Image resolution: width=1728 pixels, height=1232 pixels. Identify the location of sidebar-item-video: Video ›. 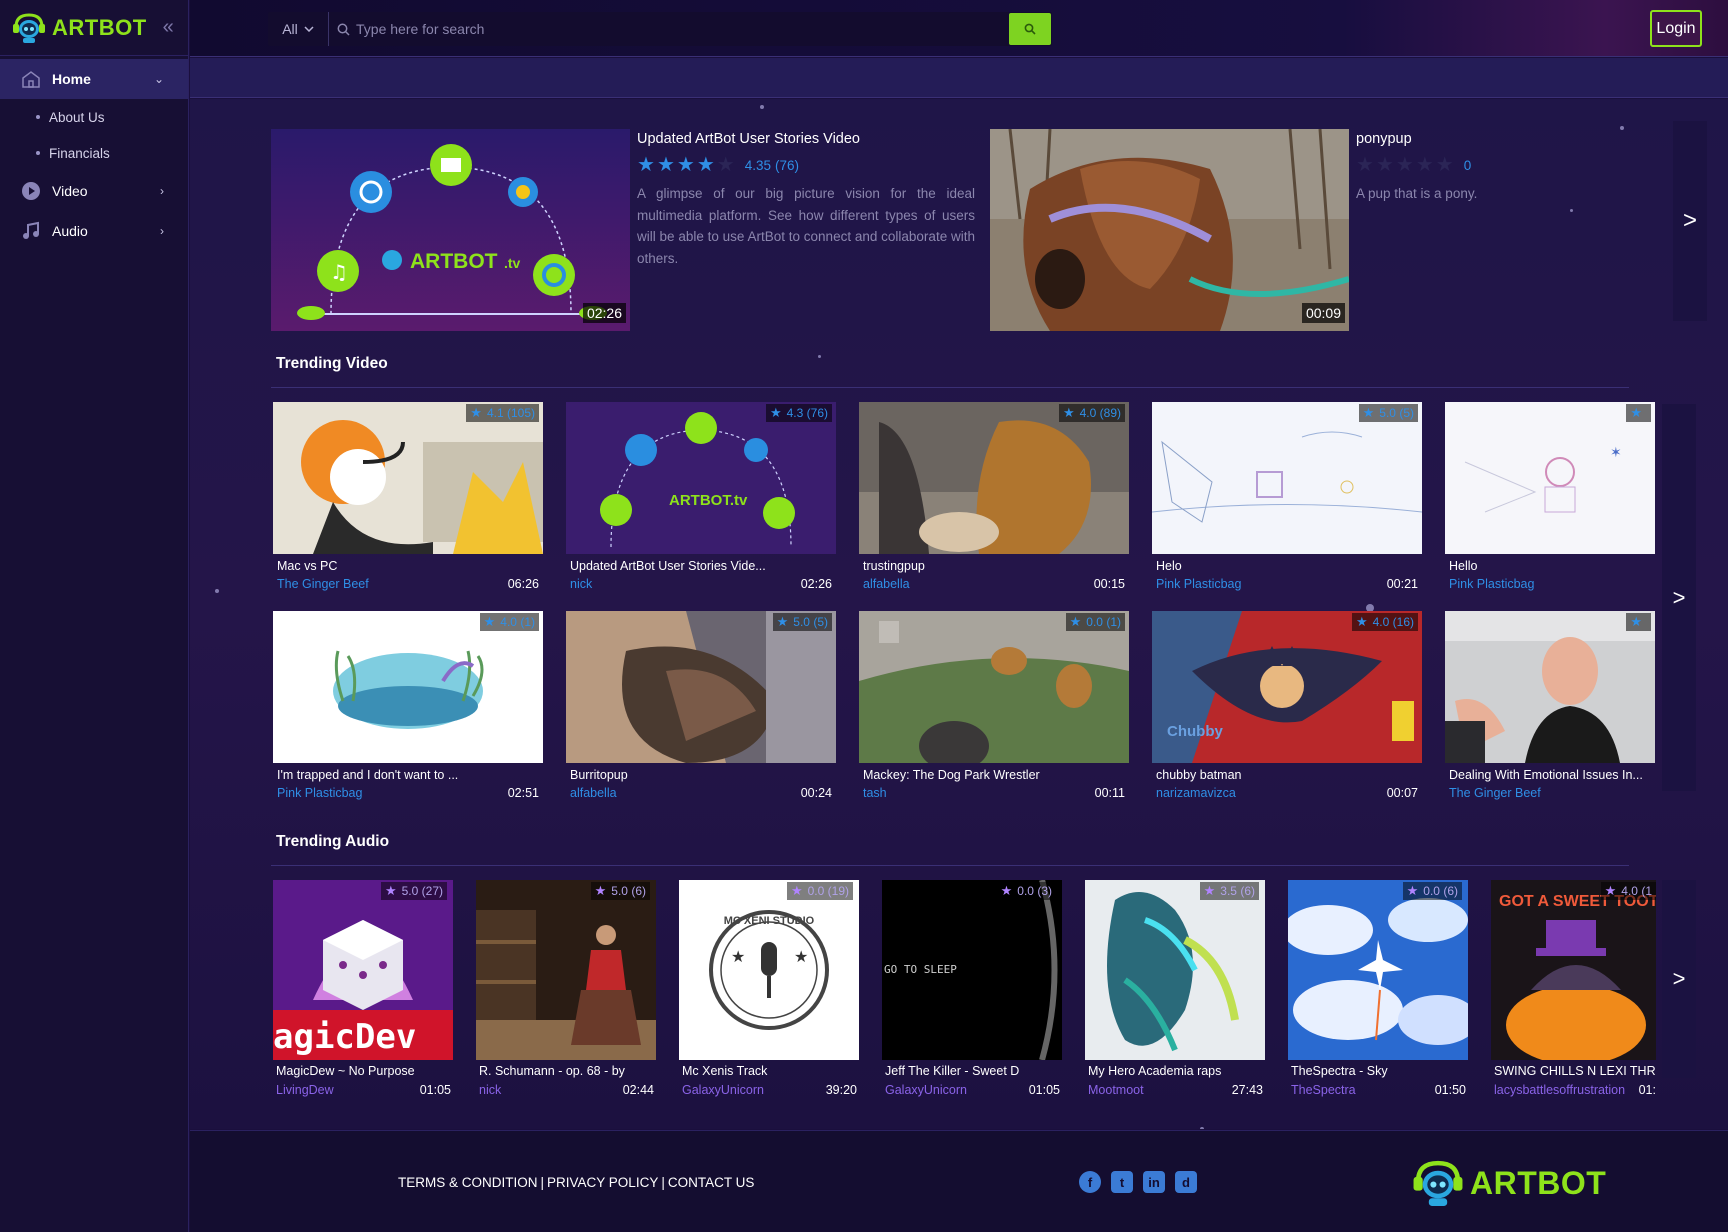
(94, 191).